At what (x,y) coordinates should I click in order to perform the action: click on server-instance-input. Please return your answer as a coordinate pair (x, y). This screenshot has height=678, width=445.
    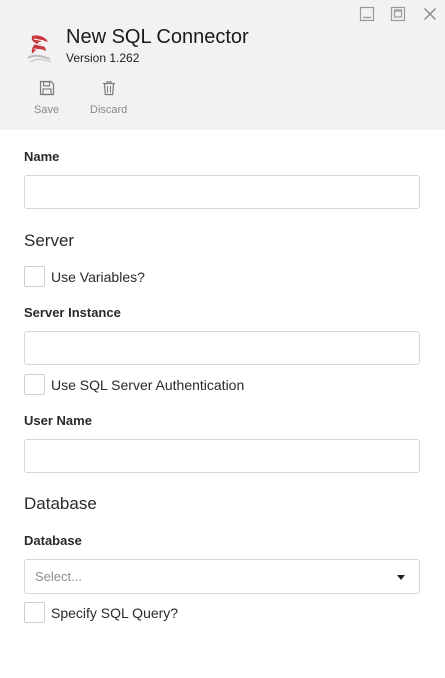
    Looking at the image, I should click on (222, 348).